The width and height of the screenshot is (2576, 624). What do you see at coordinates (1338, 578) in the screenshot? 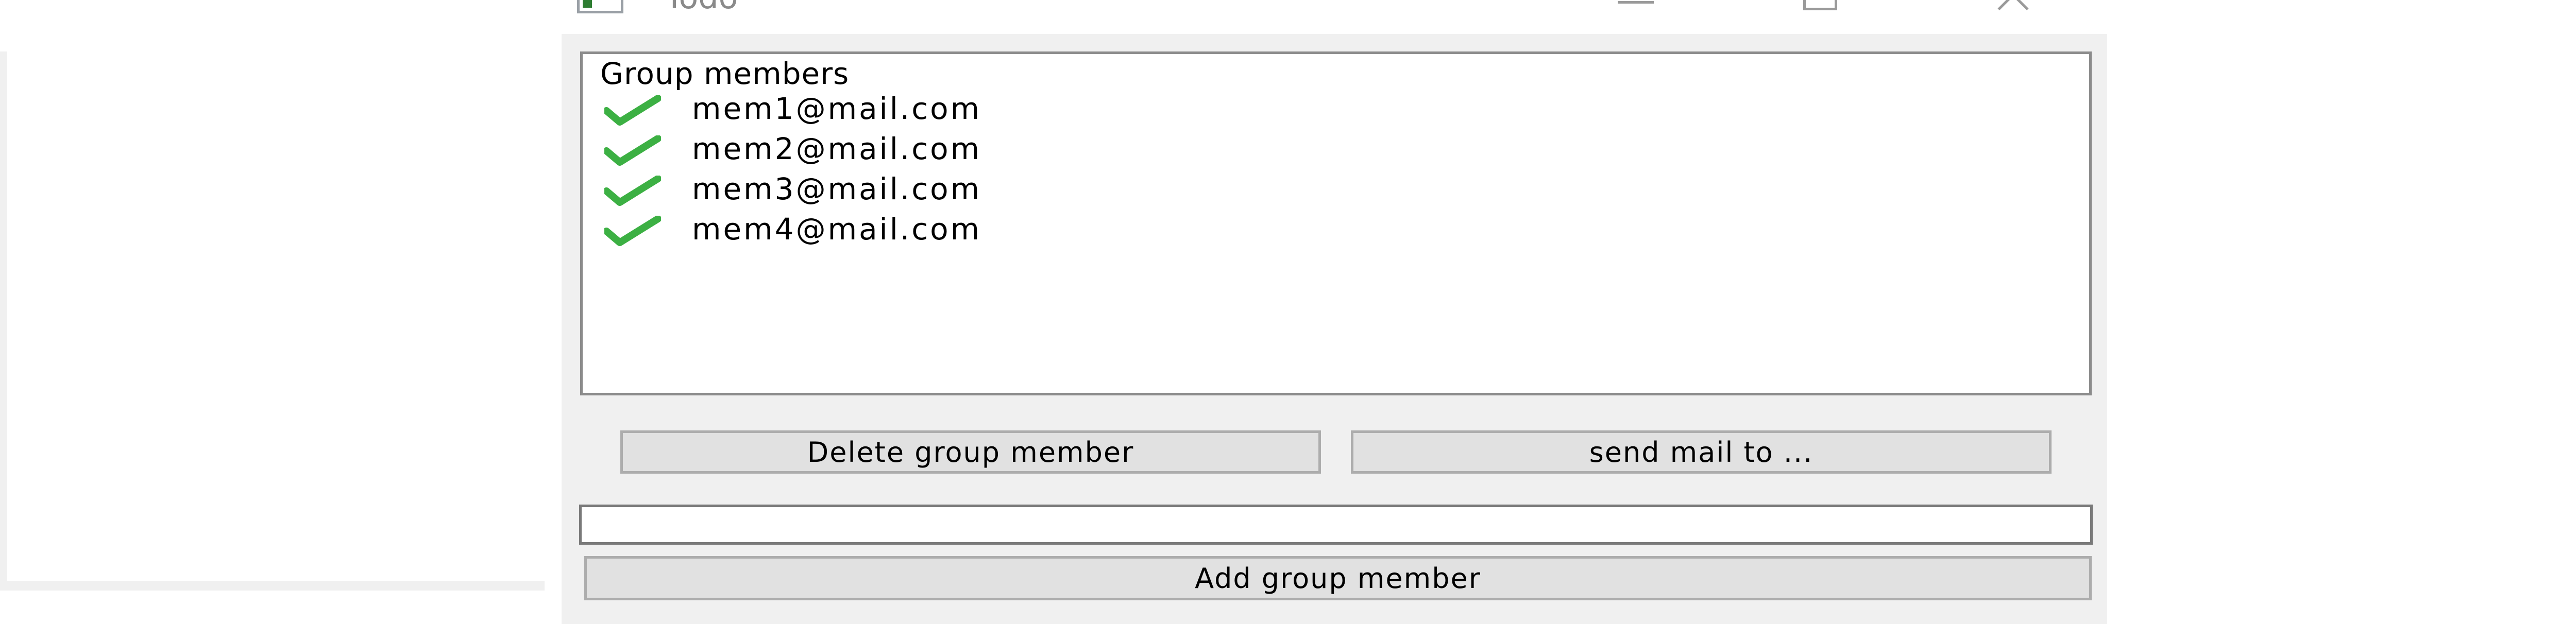
I see `add-group-member-button: Add group member` at bounding box center [1338, 578].